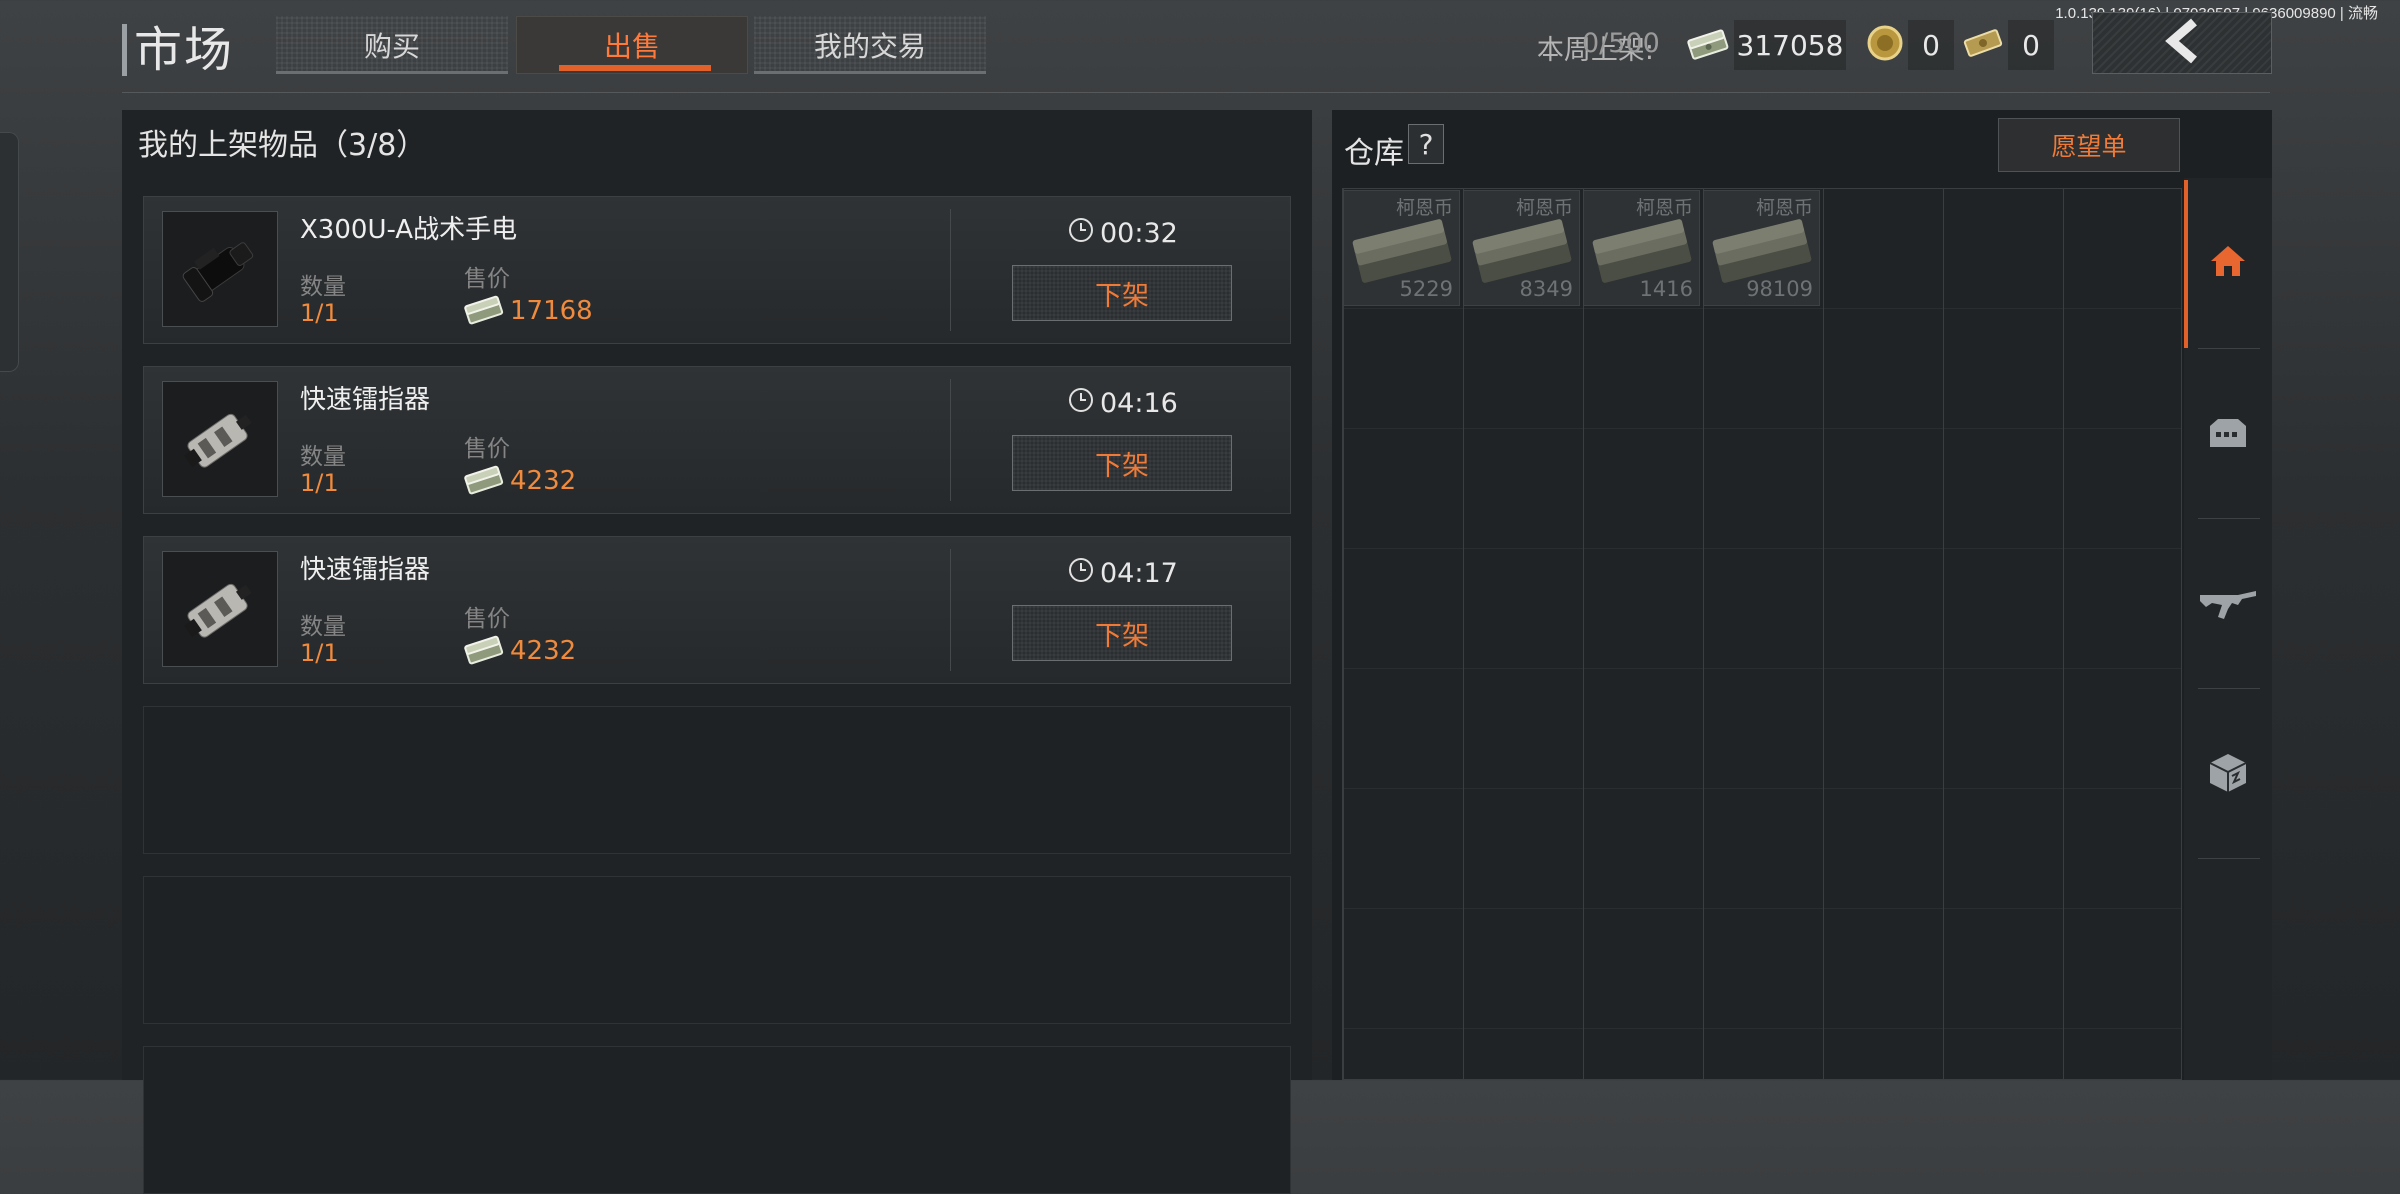 The width and height of the screenshot is (2400, 1194). I want to click on listing-row: 快速镭指器 数量 1/1 售价 4232 04:17 下架, so click(717, 610).